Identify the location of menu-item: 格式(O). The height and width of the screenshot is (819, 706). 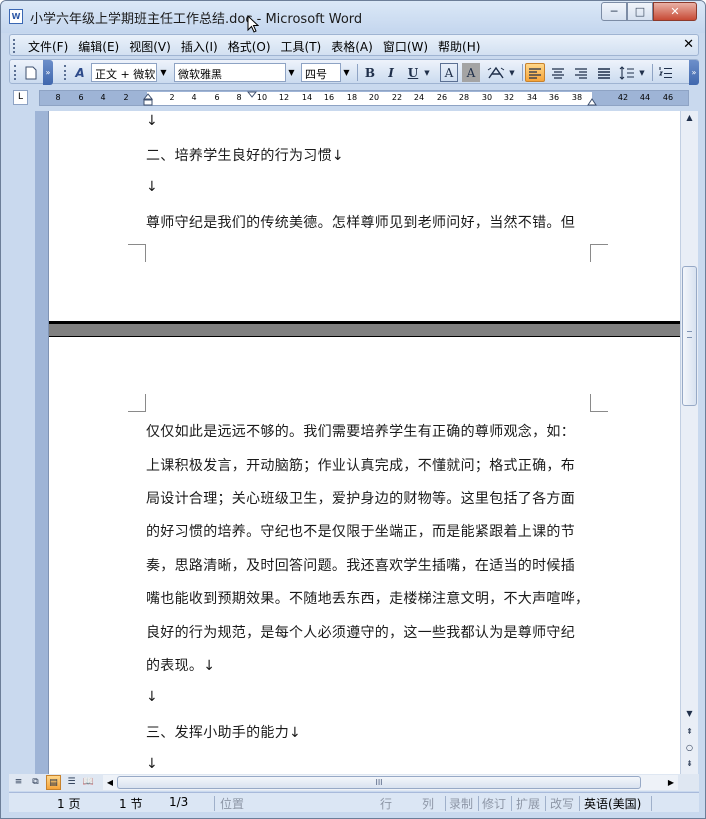
(252, 46).